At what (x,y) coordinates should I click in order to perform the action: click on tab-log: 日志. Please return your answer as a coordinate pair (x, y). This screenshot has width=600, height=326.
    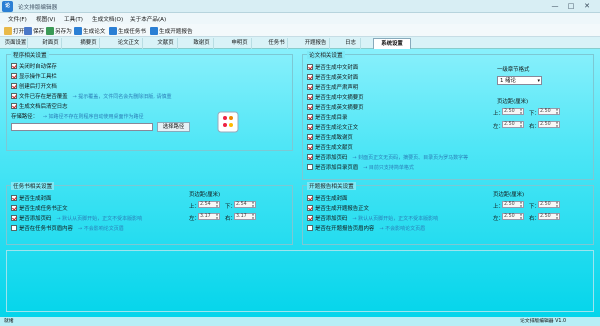
    Looking at the image, I should click on (351, 43).